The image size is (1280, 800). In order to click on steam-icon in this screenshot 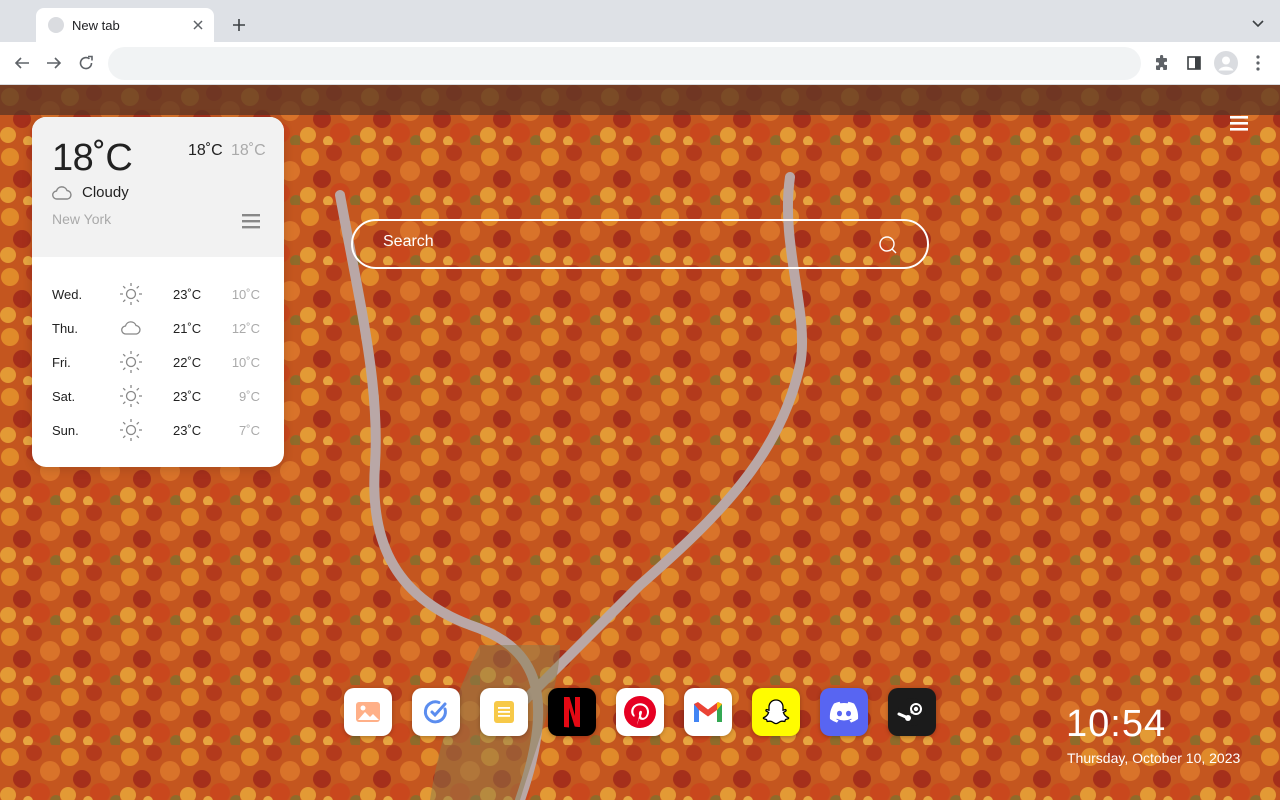, I will do `click(912, 712)`.